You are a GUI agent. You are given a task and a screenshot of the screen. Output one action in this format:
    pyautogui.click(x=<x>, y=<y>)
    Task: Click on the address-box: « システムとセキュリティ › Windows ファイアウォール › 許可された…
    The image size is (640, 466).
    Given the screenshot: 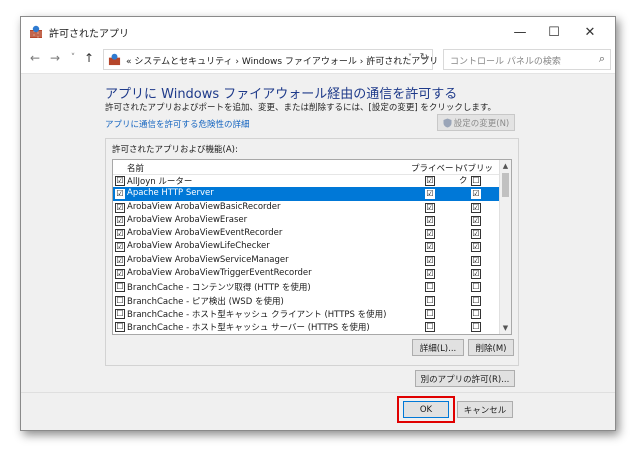 What is the action you would take?
    pyautogui.click(x=270, y=59)
    